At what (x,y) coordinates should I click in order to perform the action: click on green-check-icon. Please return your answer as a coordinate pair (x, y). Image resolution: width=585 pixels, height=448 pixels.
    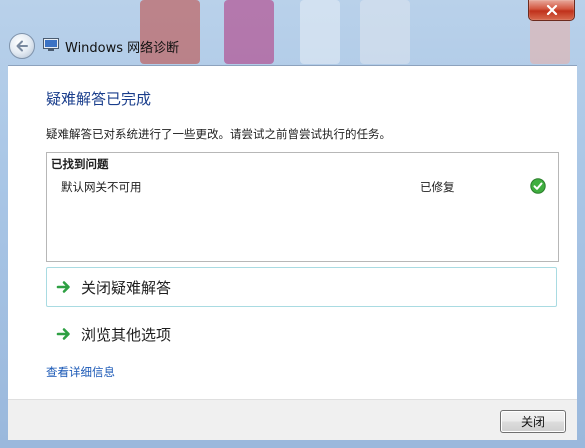
    Looking at the image, I should click on (538, 186).